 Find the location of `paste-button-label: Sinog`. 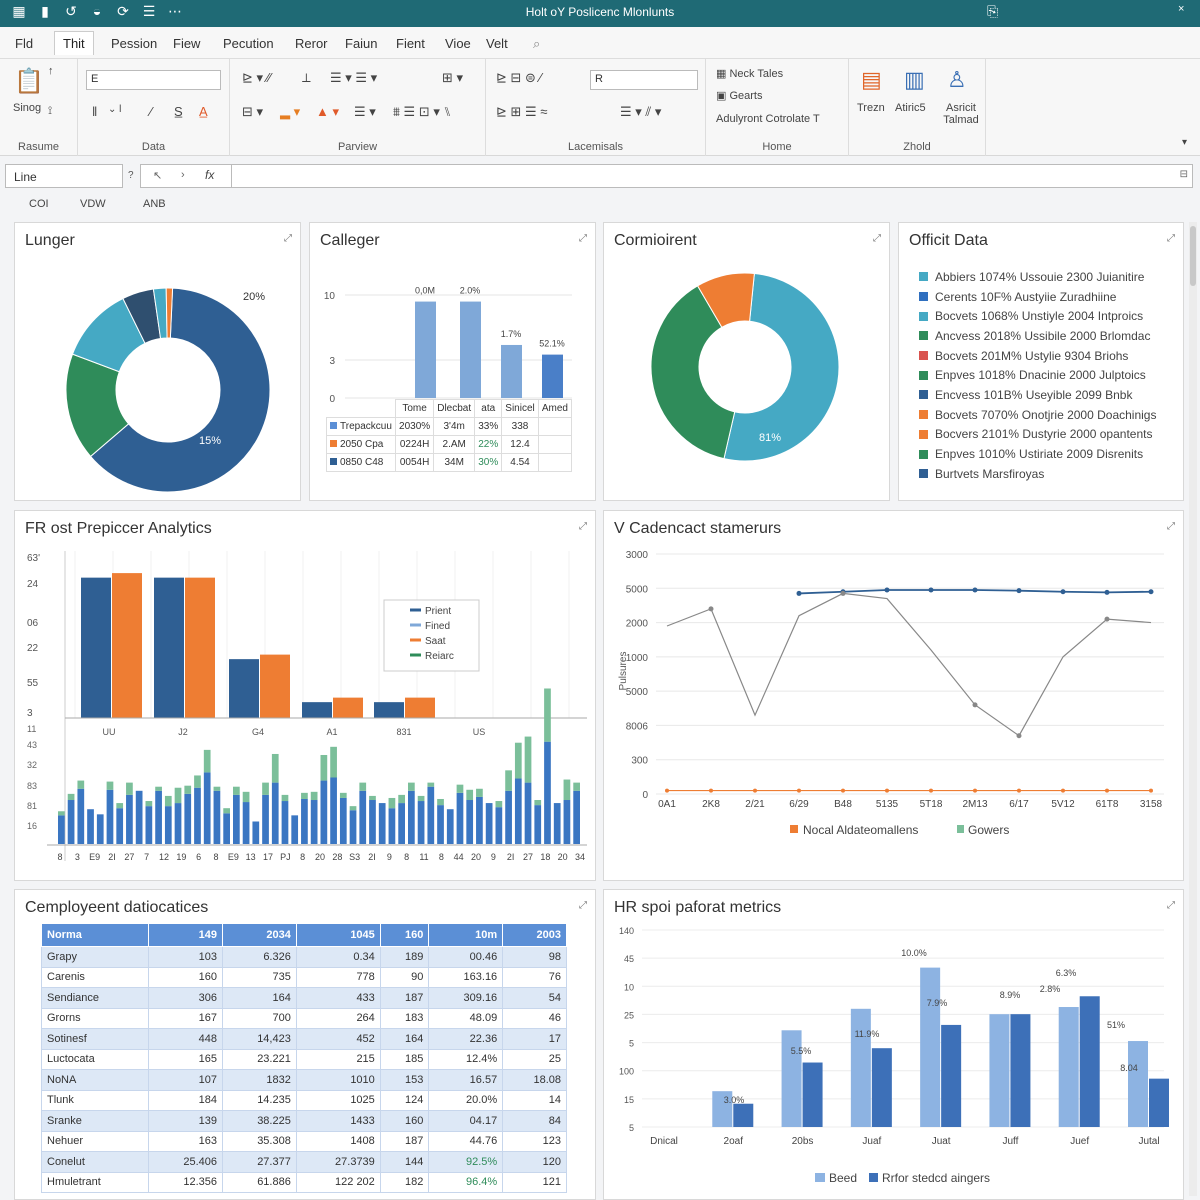

paste-button-label: Sinog is located at coordinates (27, 108).